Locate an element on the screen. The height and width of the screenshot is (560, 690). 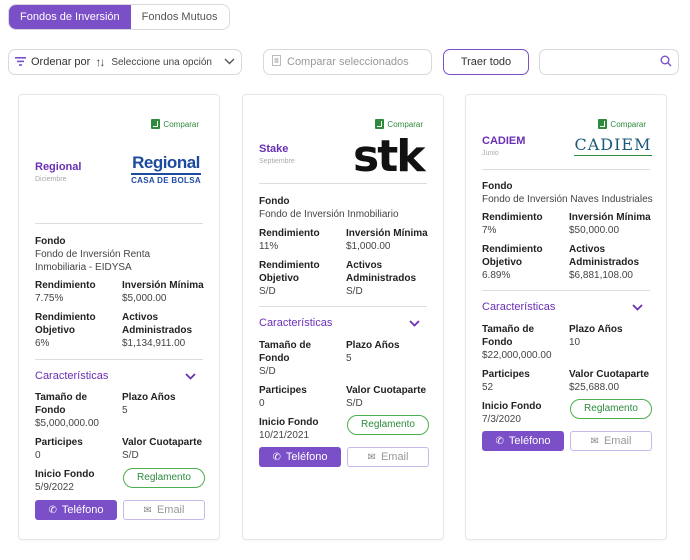
tamano-fondo-value: $22,000,000.00 is located at coordinates (517, 355).